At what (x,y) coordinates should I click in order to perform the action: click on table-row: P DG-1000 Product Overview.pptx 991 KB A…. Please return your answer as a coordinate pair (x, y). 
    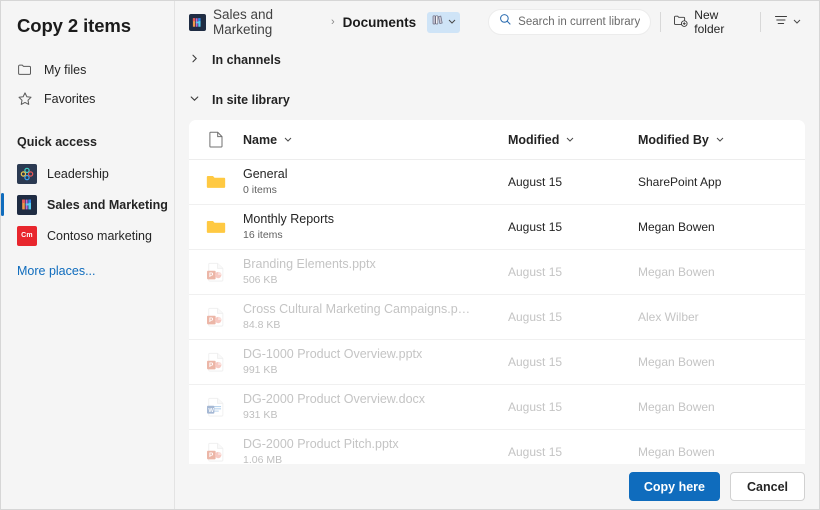
    Looking at the image, I should click on (497, 362).